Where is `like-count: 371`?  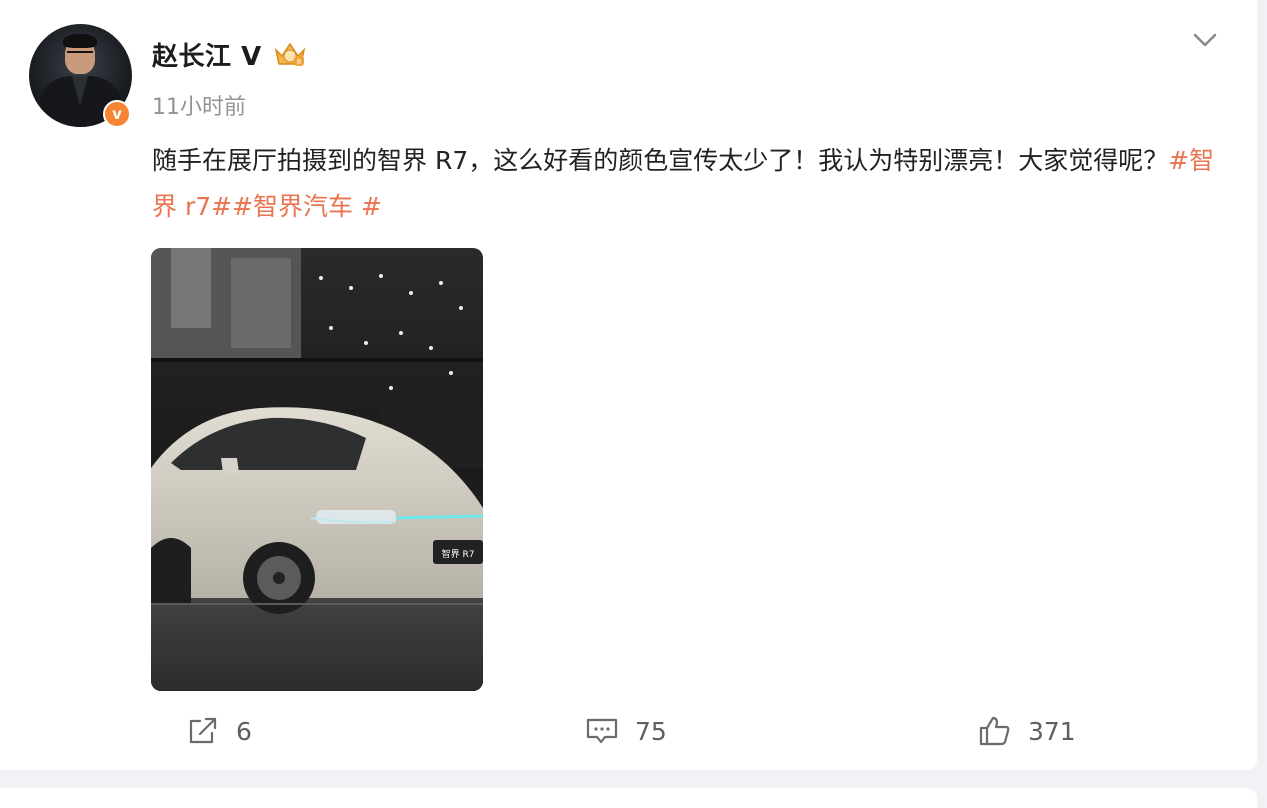 like-count: 371 is located at coordinates (1052, 731).